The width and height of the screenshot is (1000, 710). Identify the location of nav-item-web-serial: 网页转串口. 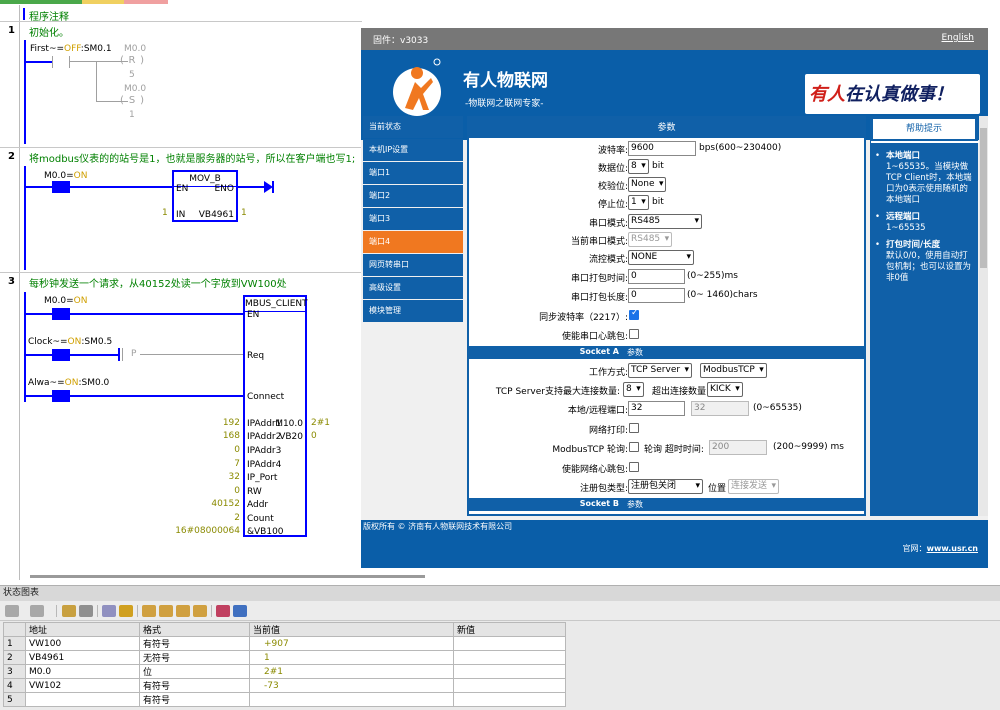
(413, 265).